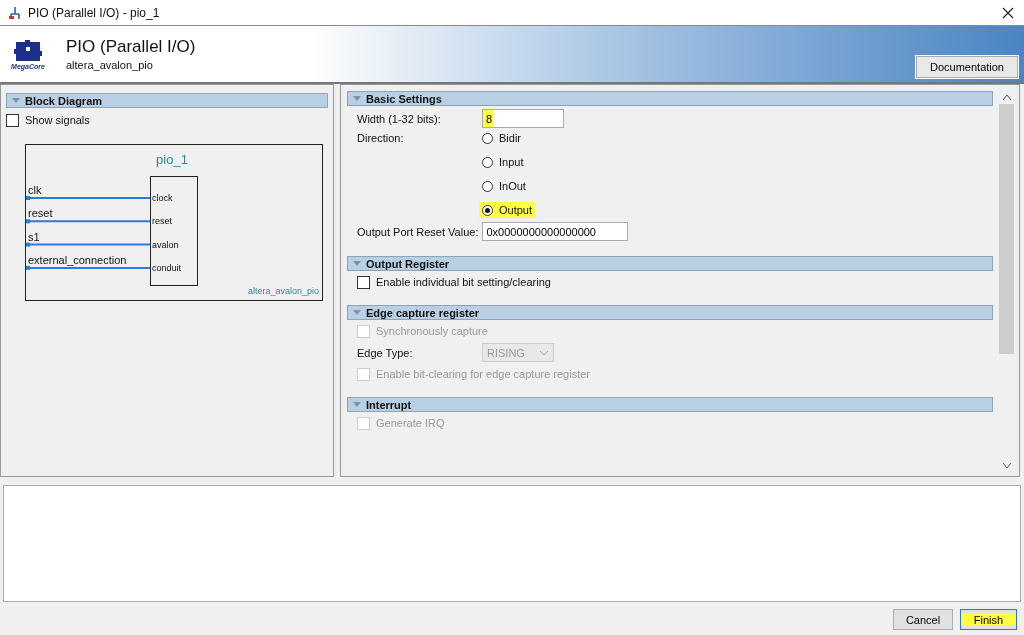 This screenshot has width=1024, height=635. What do you see at coordinates (35, 190) in the screenshot?
I see `signal-label: clk` at bounding box center [35, 190].